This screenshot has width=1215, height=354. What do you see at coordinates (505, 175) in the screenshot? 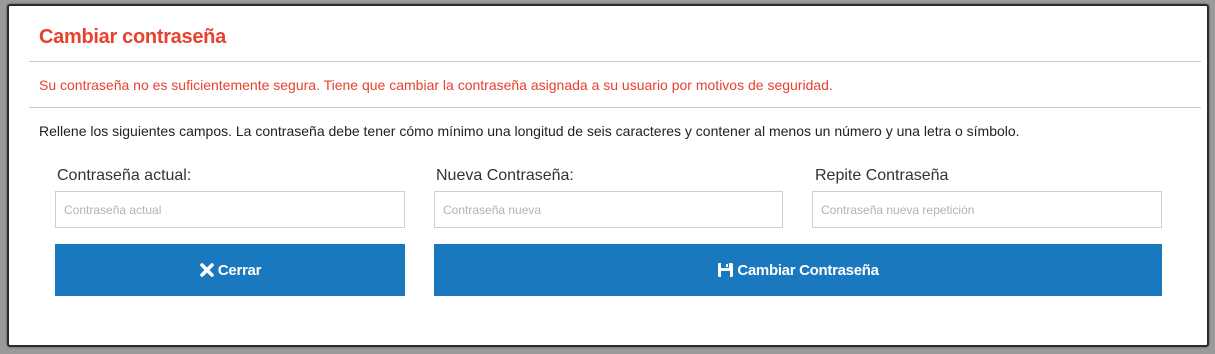
I see `new-password-label: Nueva Contraseña:` at bounding box center [505, 175].